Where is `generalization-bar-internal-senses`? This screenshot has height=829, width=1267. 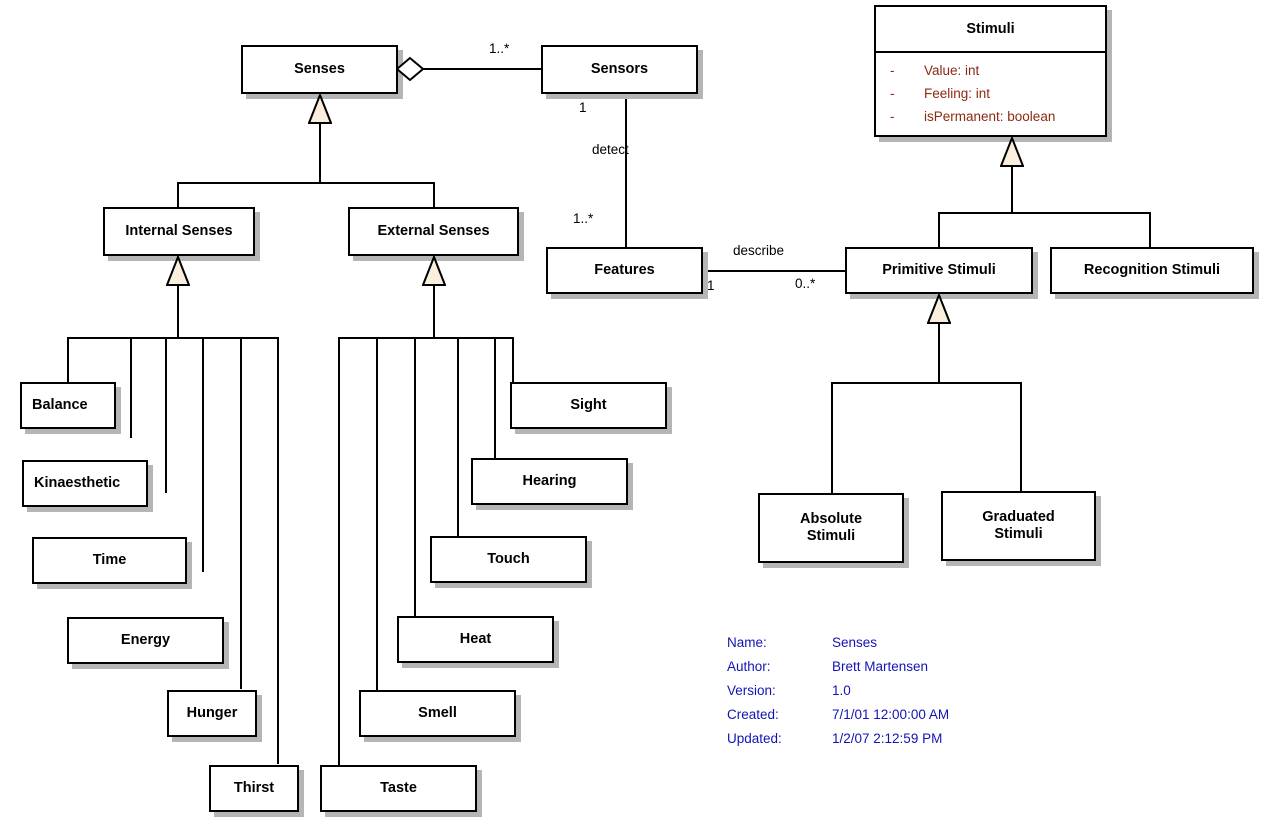
generalization-bar-internal-senses is located at coordinates (173, 338).